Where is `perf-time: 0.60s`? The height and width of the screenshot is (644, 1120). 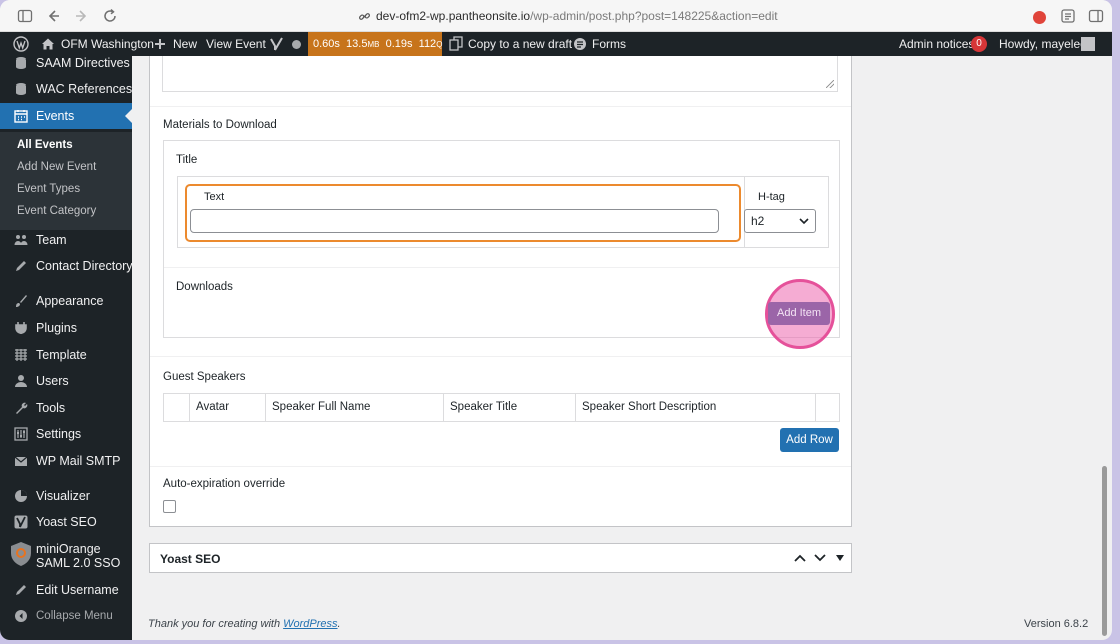 perf-time: 0.60s is located at coordinates (326, 44).